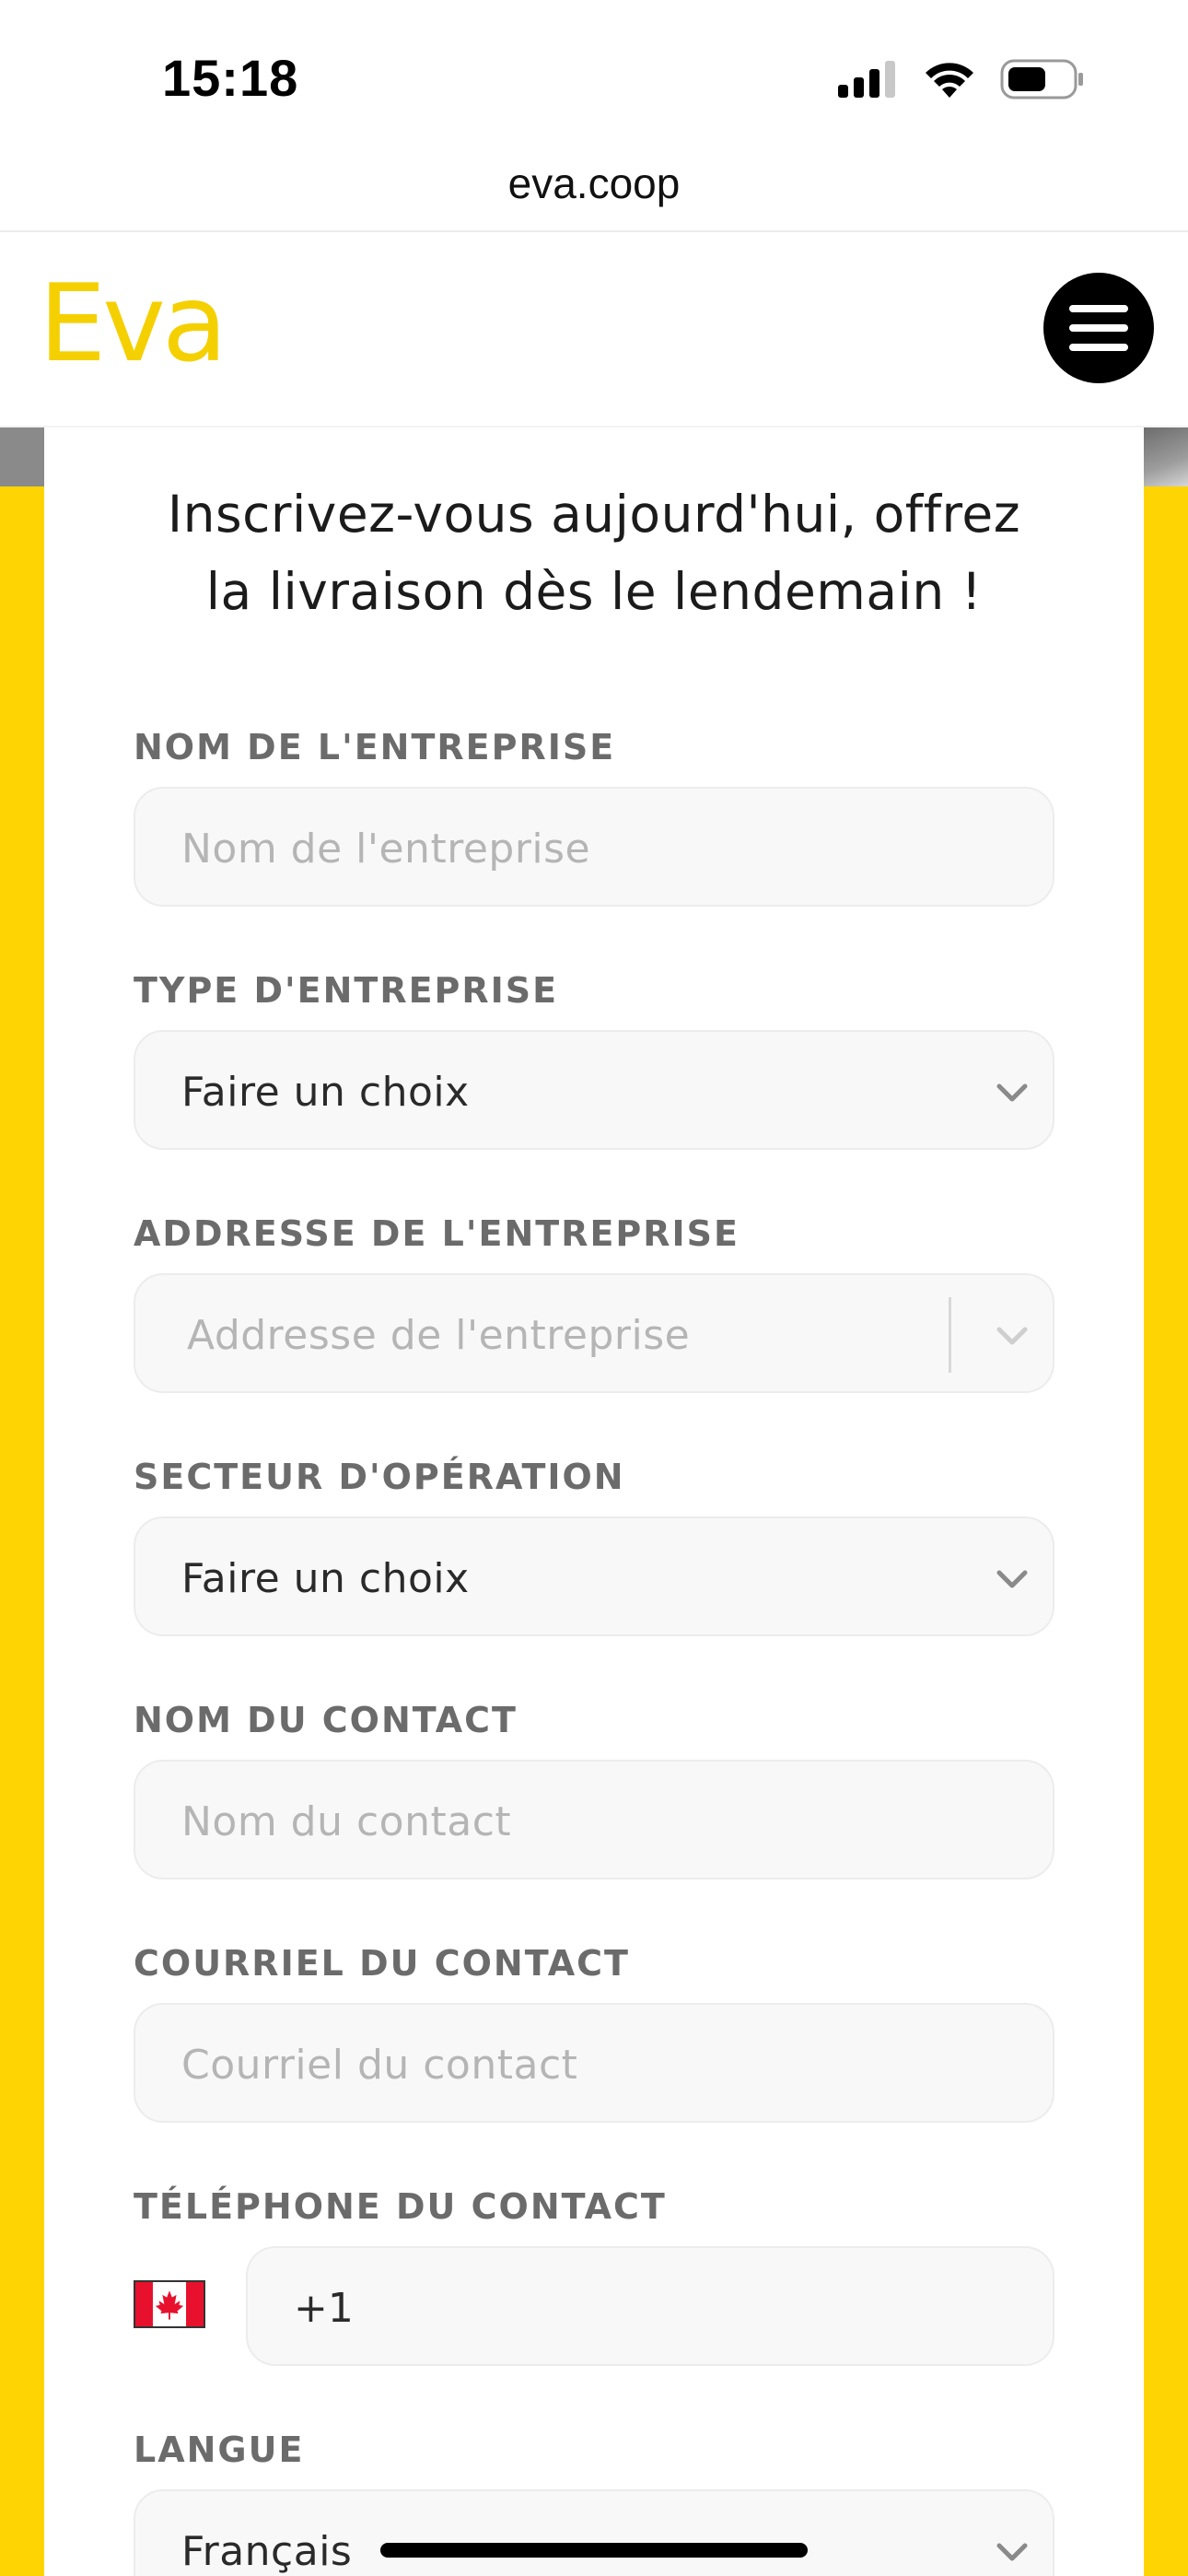  What do you see at coordinates (219, 2450) in the screenshot?
I see `language-label: LANGUE` at bounding box center [219, 2450].